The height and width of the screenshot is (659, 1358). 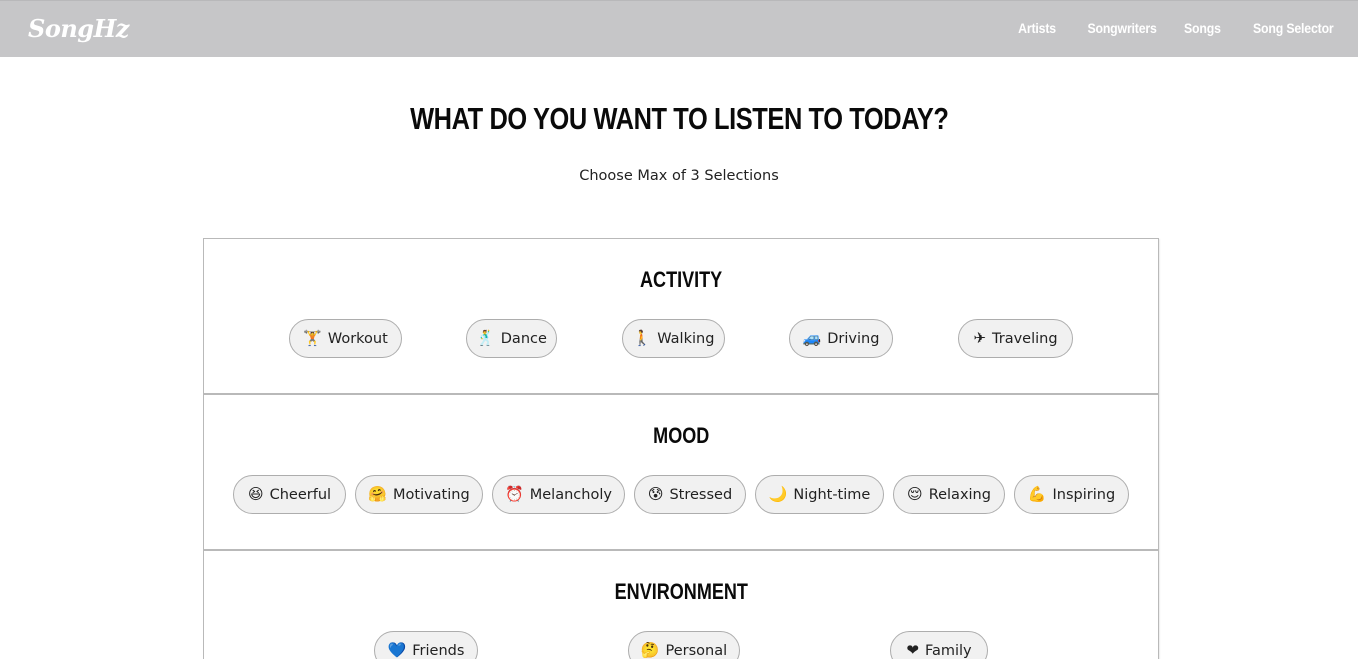 What do you see at coordinates (570, 494) in the screenshot?
I see `option-label: Melancholy` at bounding box center [570, 494].